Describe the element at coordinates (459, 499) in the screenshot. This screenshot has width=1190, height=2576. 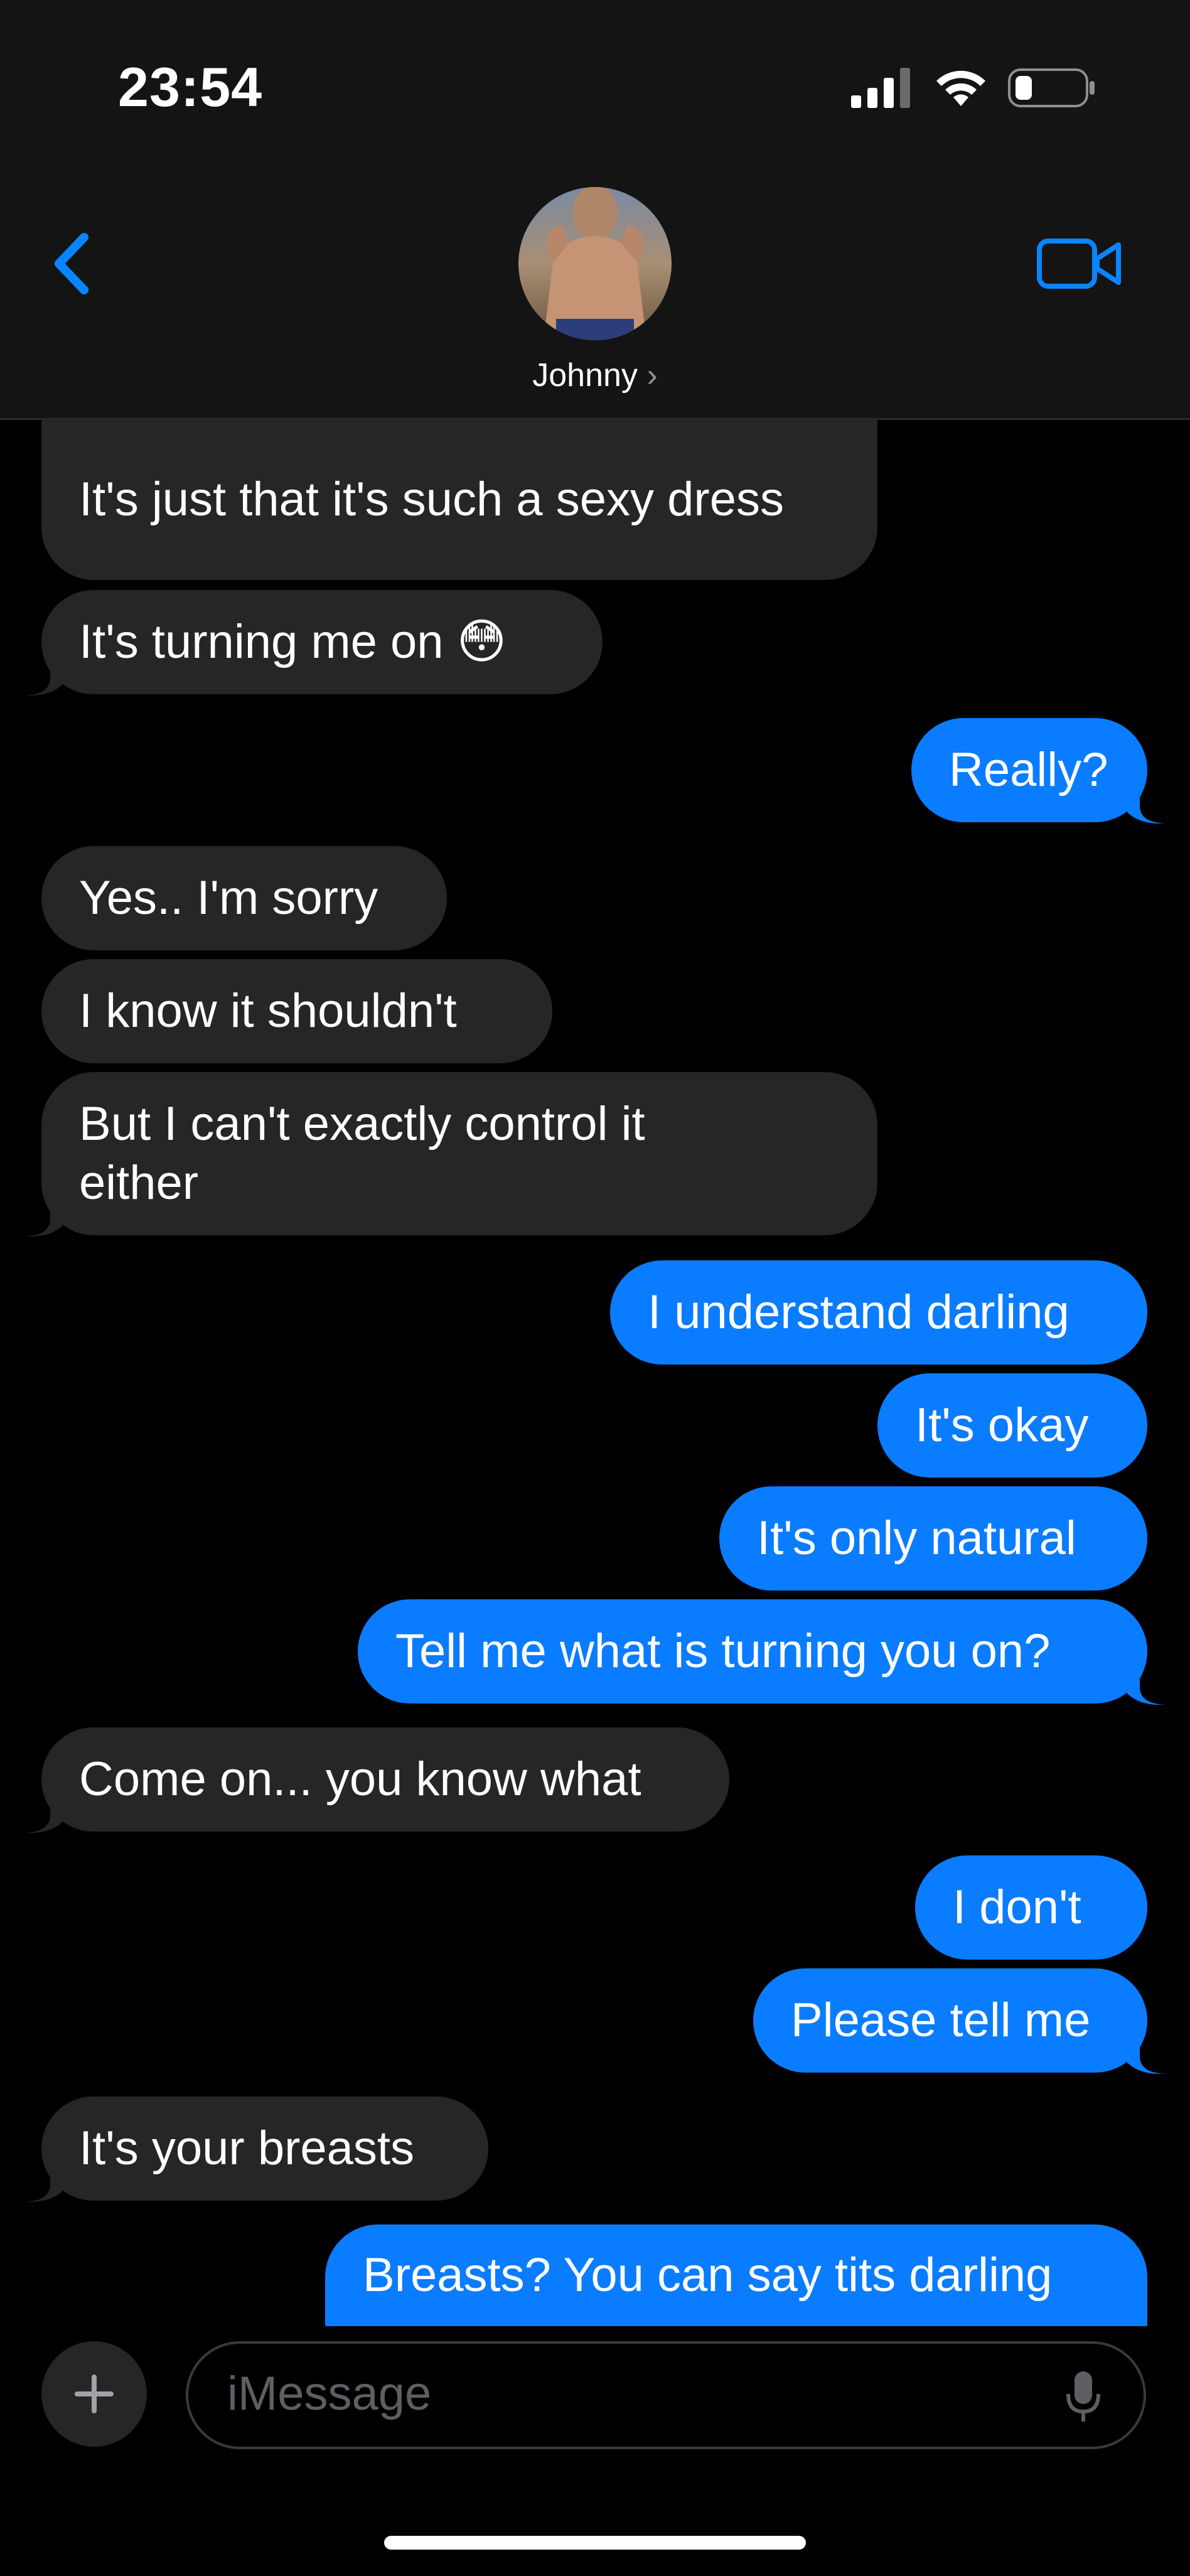
I see `received-message: It's just that it's such a sexy dress` at that location.